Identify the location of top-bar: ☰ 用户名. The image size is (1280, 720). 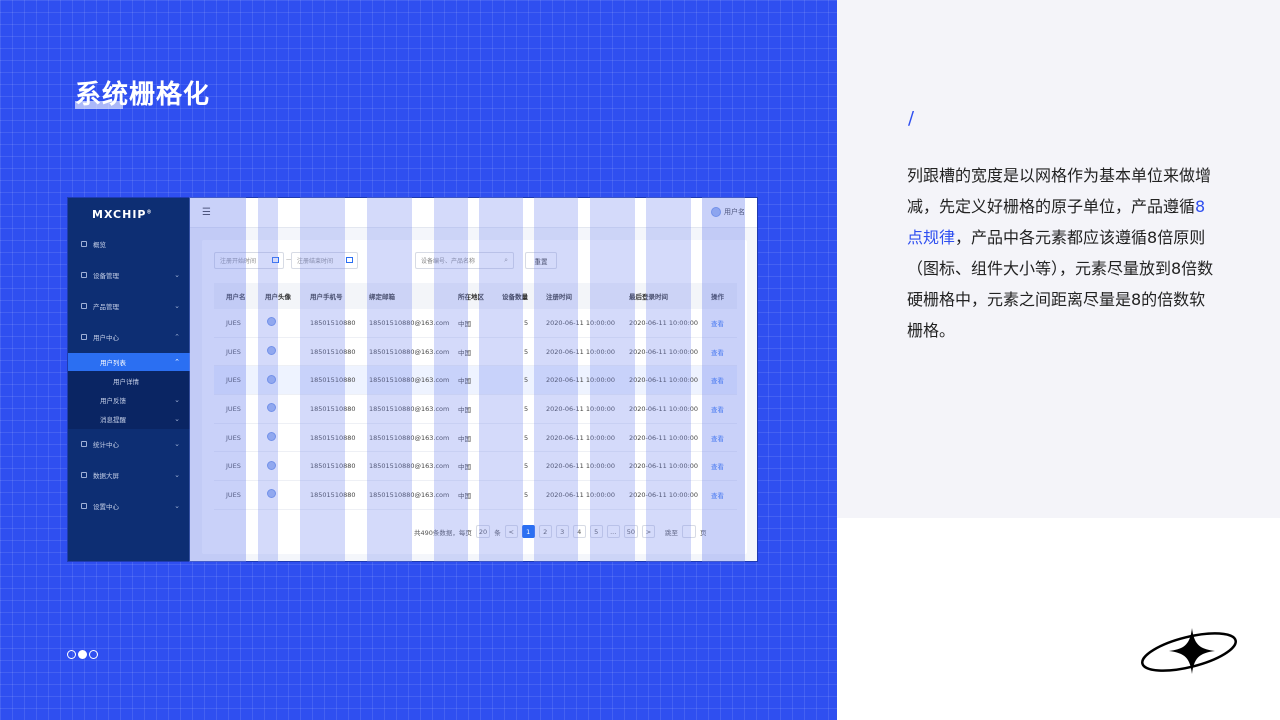
(473, 213).